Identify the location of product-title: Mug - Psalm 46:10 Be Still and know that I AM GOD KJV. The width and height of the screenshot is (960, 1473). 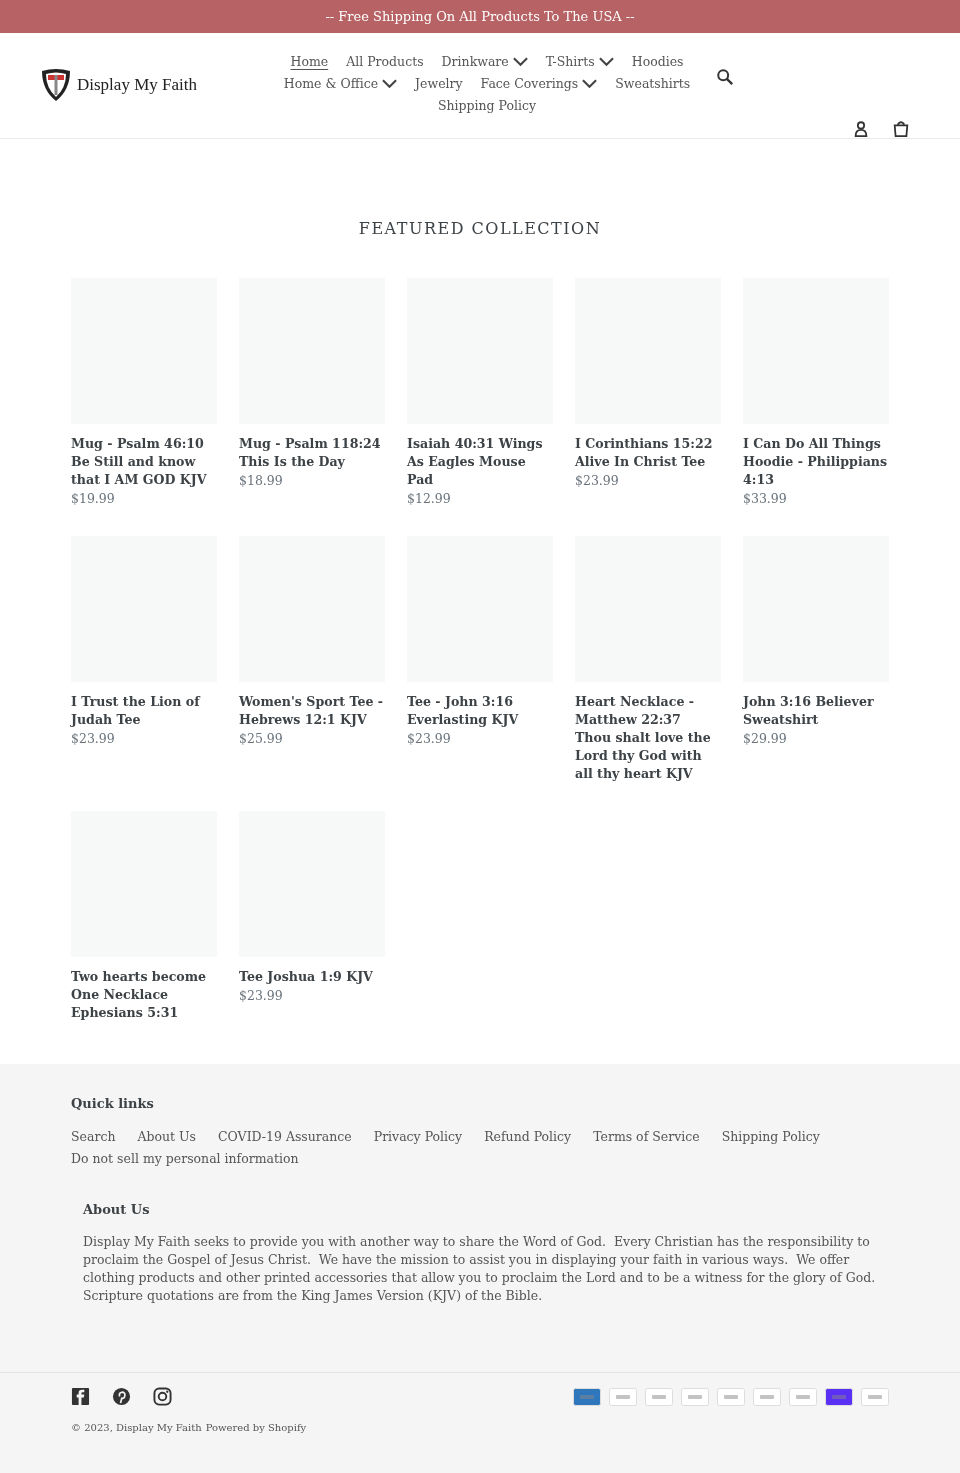
(144, 462).